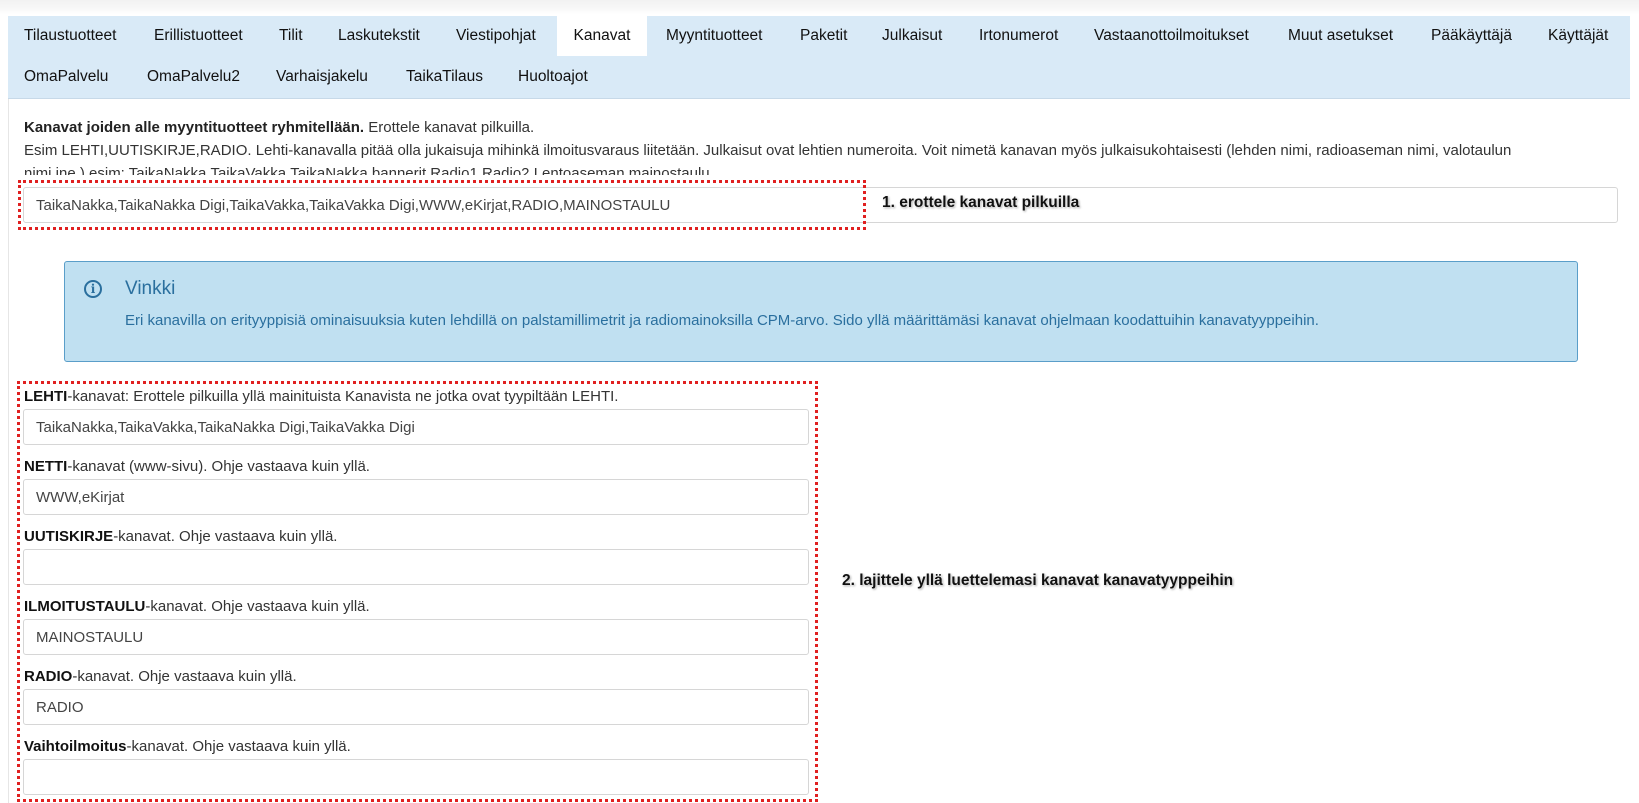 Image resolution: width=1639 pixels, height=803 pixels. What do you see at coordinates (184, 676) in the screenshot?
I see `field-desc-radio: -kanavat. Ohje vastaava kuin yllä.` at bounding box center [184, 676].